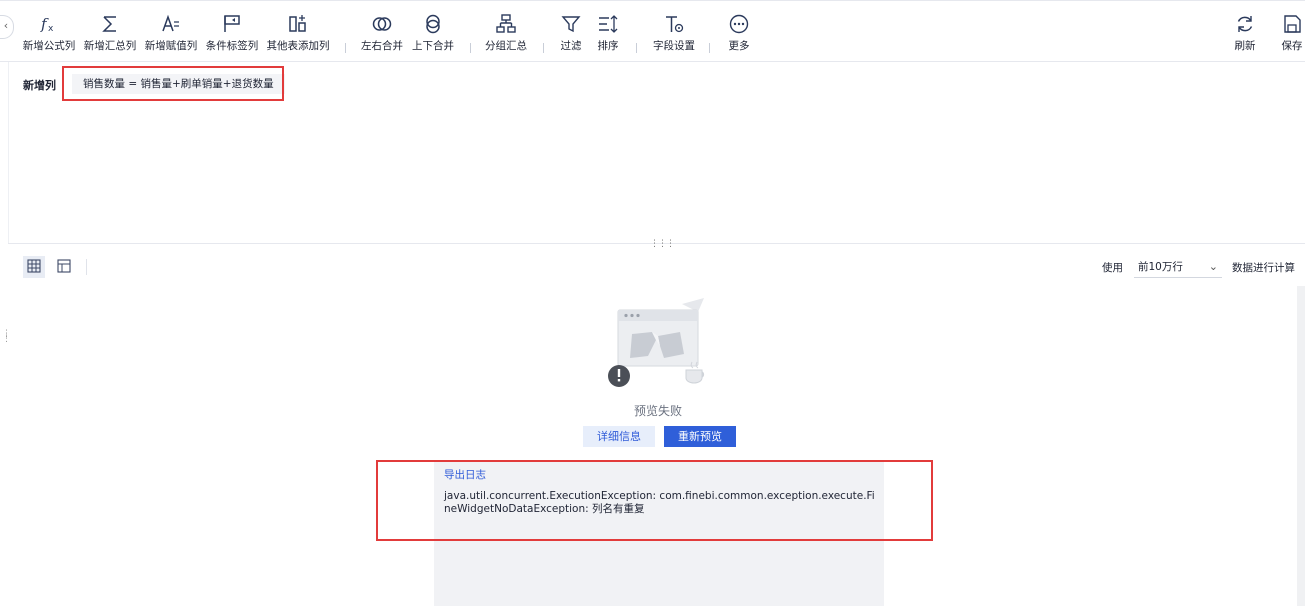 The image size is (1305, 606). I want to click on condition-tag-column-button: 条件标签列, so click(232, 33).